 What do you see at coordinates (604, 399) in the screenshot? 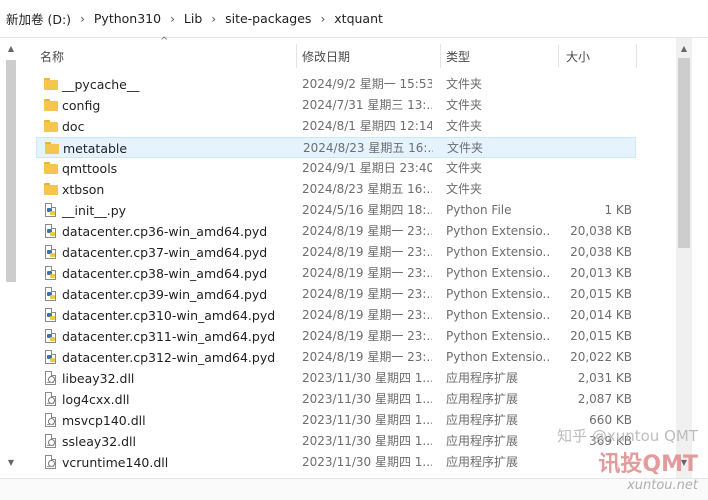
I see `file-size: 2,087 KB` at bounding box center [604, 399].